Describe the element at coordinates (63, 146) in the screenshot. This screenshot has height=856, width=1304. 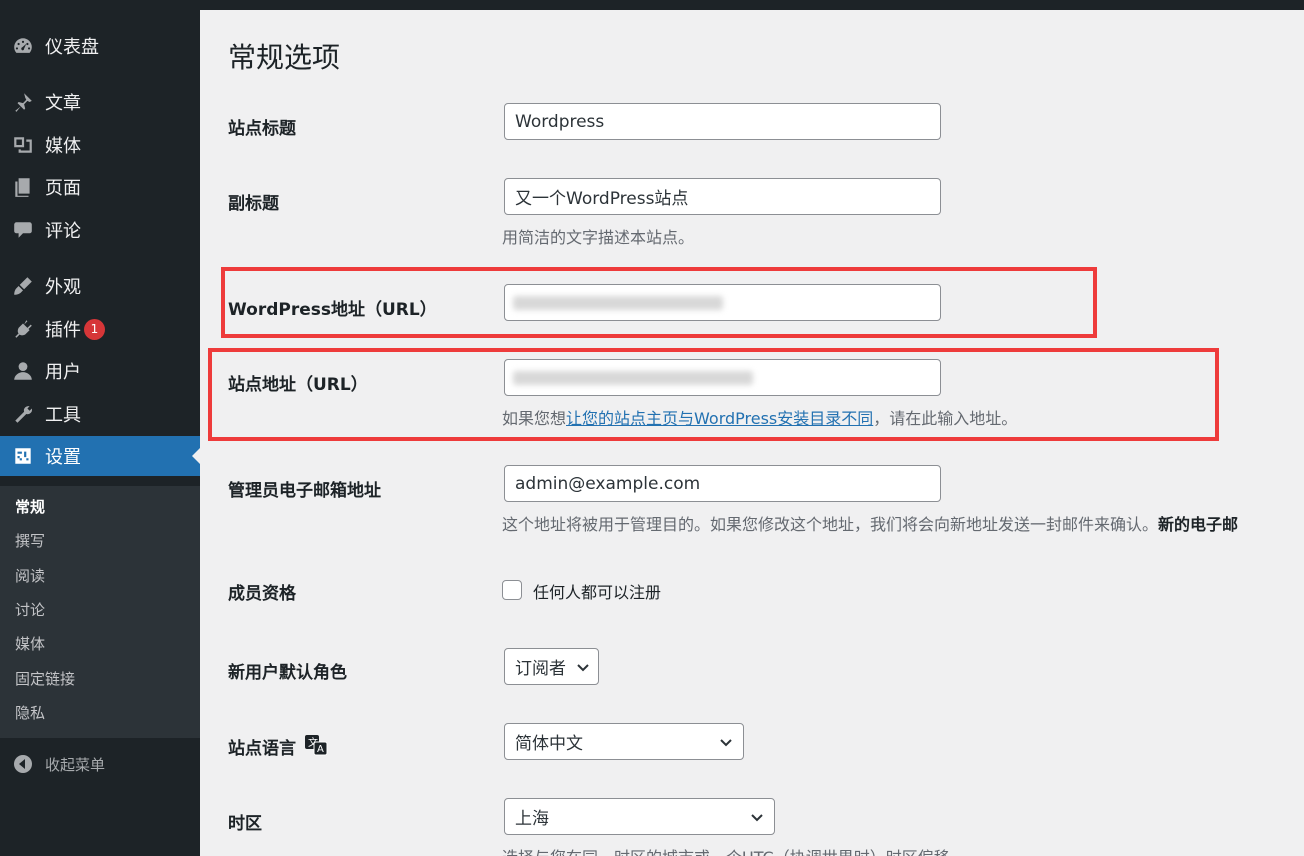
I see `sidebar-item-label: 媒体` at that location.